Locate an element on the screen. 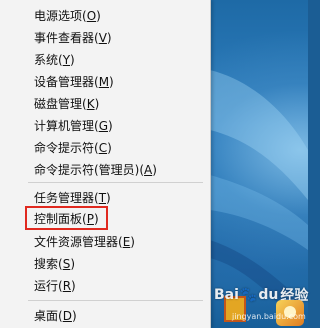 Image resolution: width=320 pixels, height=328 pixels. menu-item-label: 系统( is located at coordinates (48, 60).